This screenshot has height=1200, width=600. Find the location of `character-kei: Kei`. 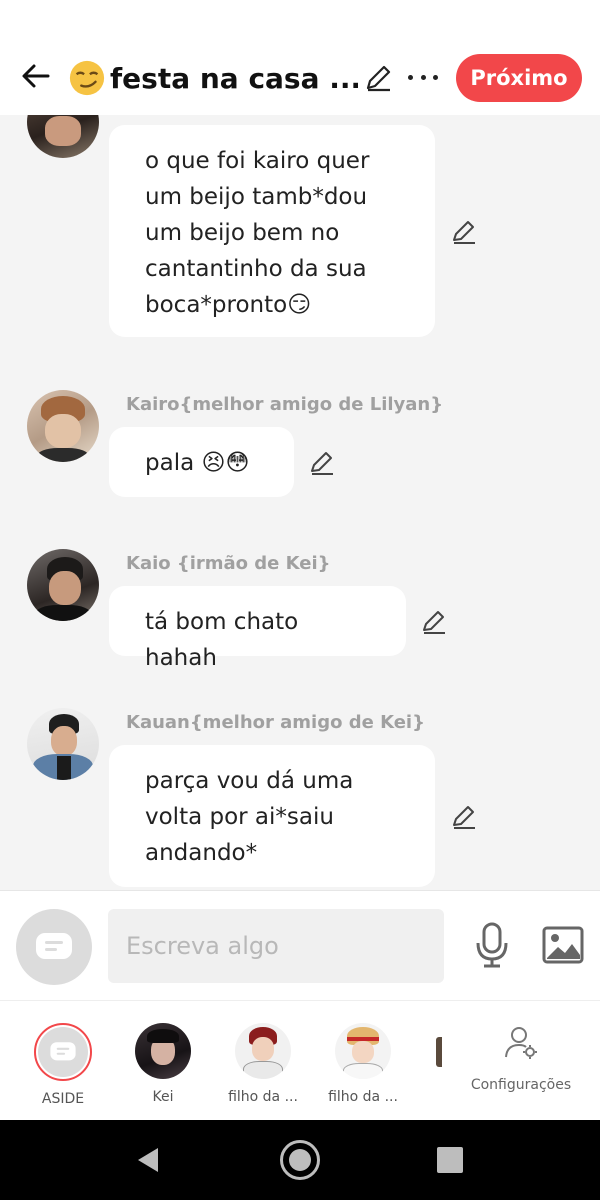

character-kei: Kei is located at coordinates (163, 1064).